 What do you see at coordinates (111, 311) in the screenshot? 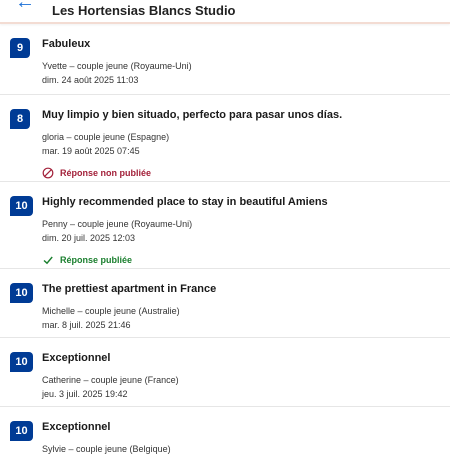
I see `review-author: Michelle – couple jeune (Australie)` at bounding box center [111, 311].